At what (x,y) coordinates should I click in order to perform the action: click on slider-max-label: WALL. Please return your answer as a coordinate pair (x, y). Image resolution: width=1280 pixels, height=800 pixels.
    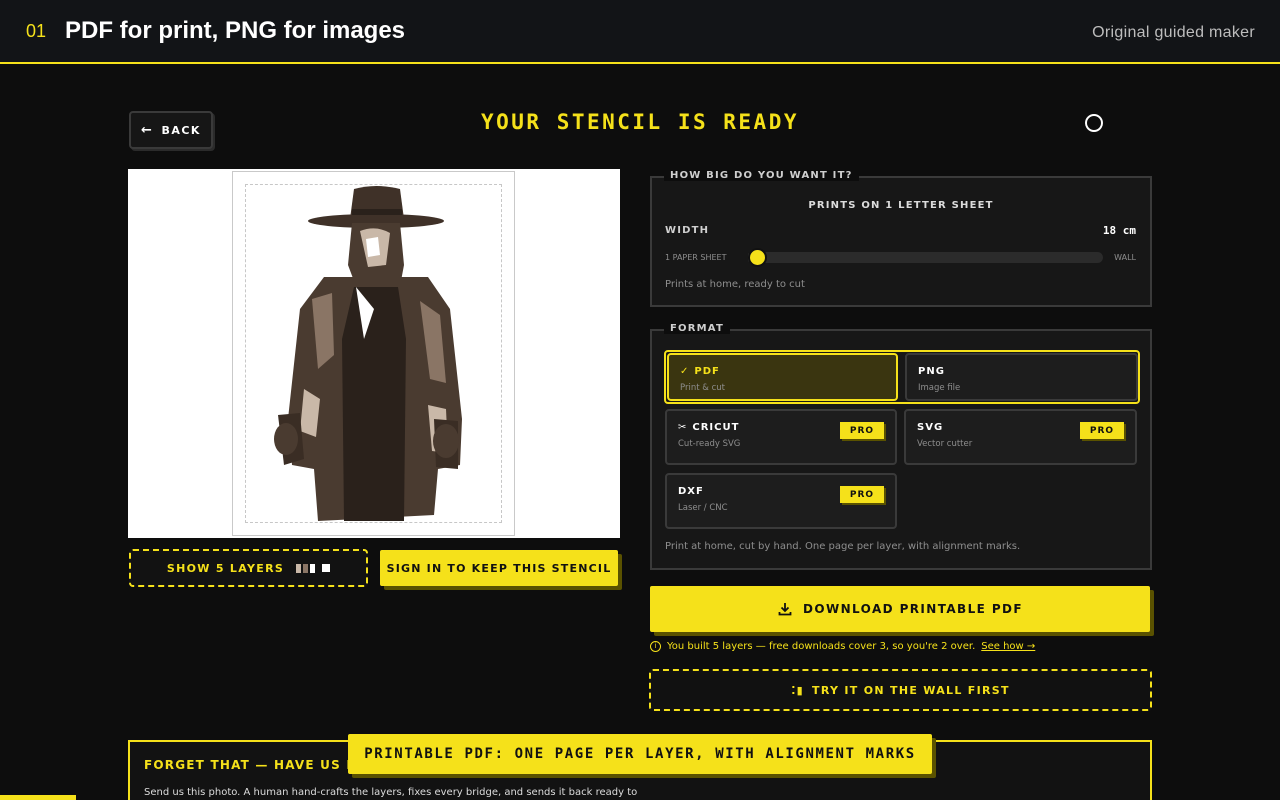
    Looking at the image, I should click on (1125, 257).